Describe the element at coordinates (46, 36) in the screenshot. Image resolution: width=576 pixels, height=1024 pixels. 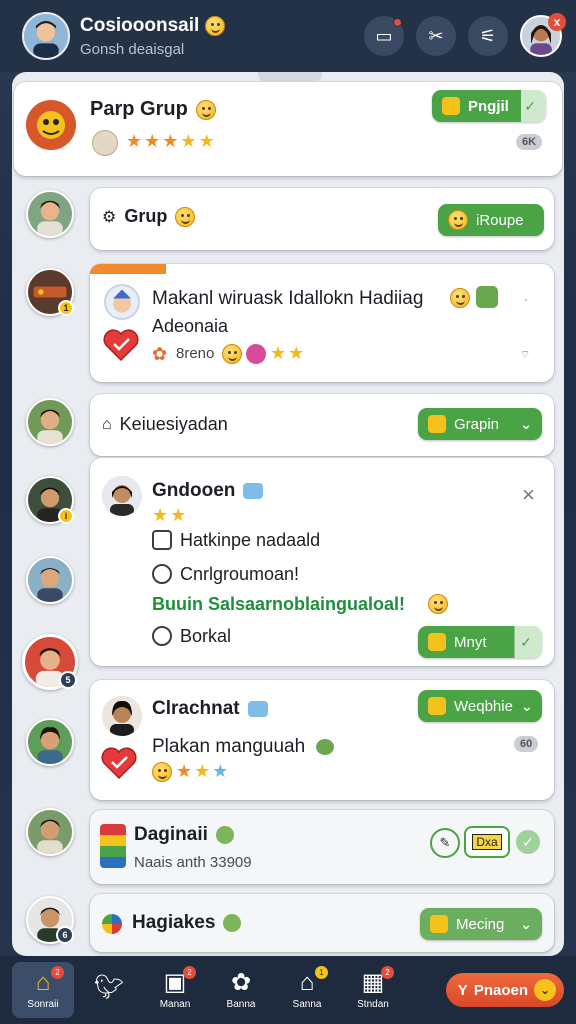
I see `user-avatar` at that location.